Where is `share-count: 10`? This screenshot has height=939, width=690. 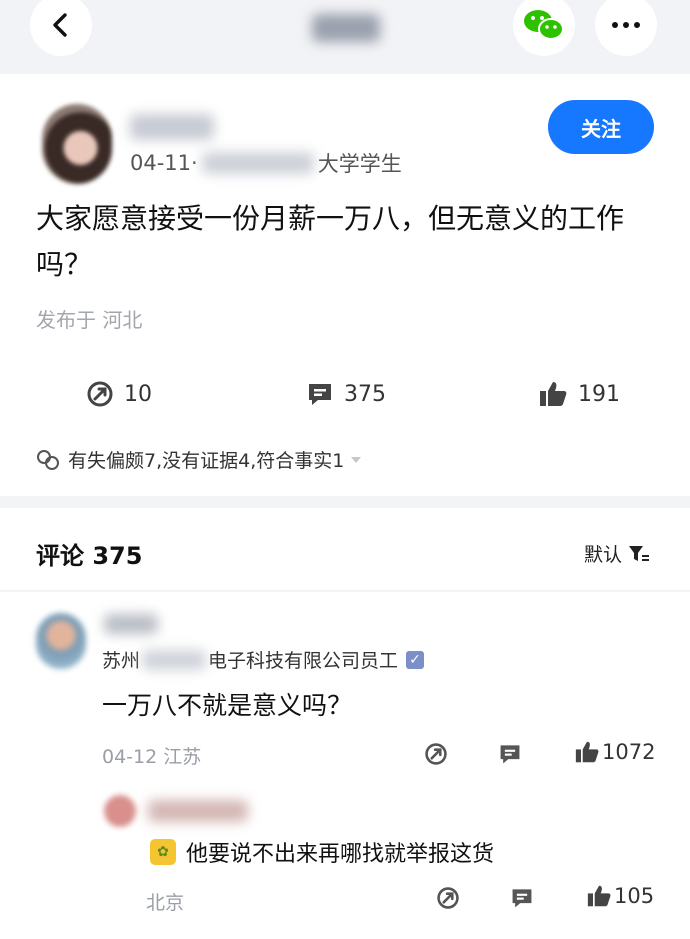 share-count: 10 is located at coordinates (138, 394).